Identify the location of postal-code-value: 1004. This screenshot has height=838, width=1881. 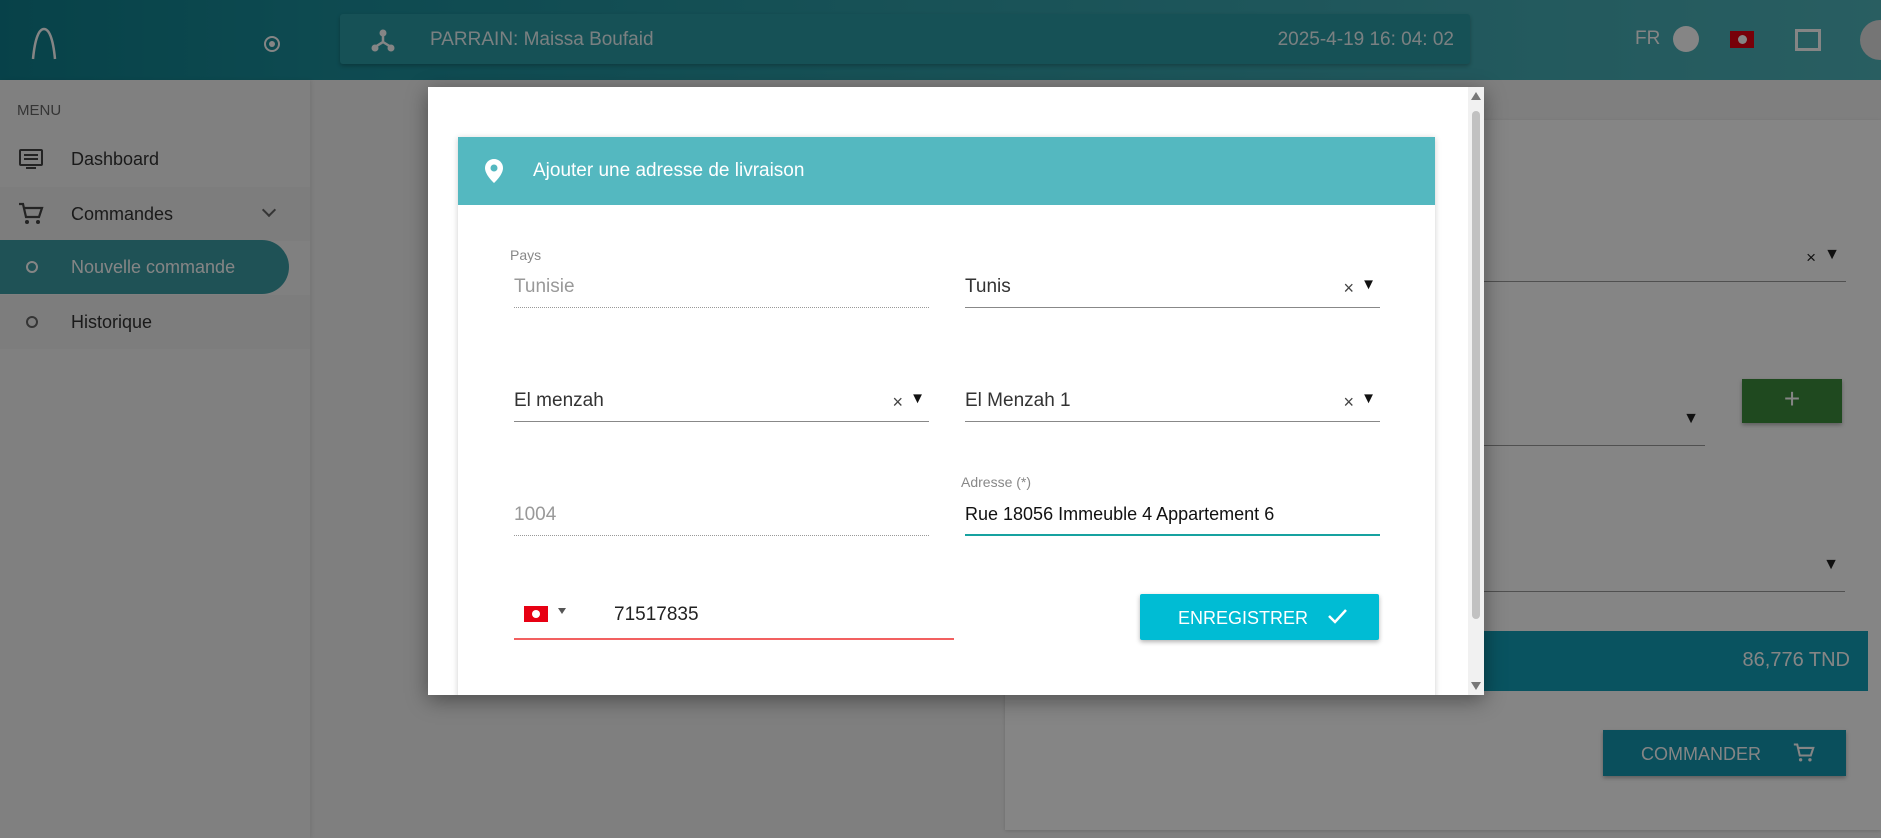
(535, 514).